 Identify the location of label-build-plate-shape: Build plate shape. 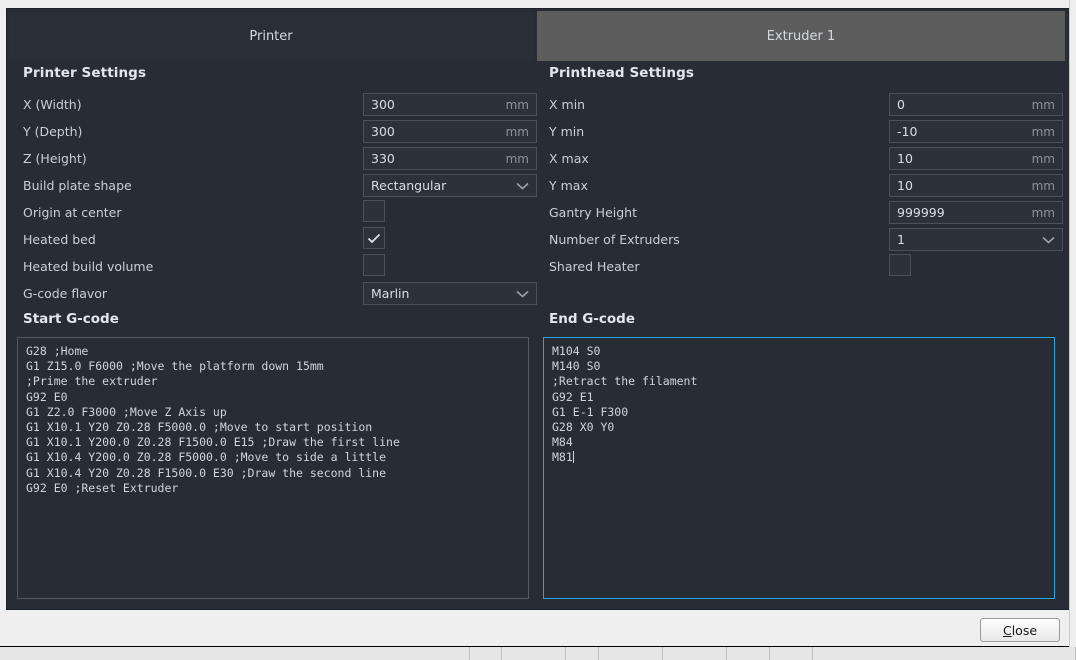
(77, 185).